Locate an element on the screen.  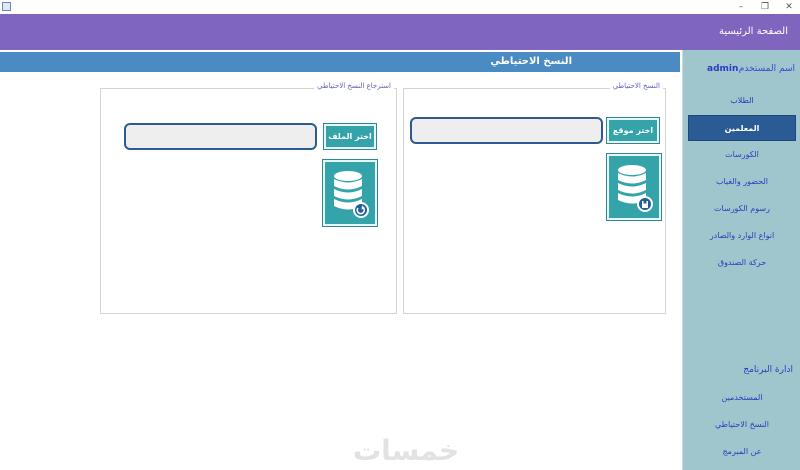
restore-file-input is located at coordinates (220, 136).